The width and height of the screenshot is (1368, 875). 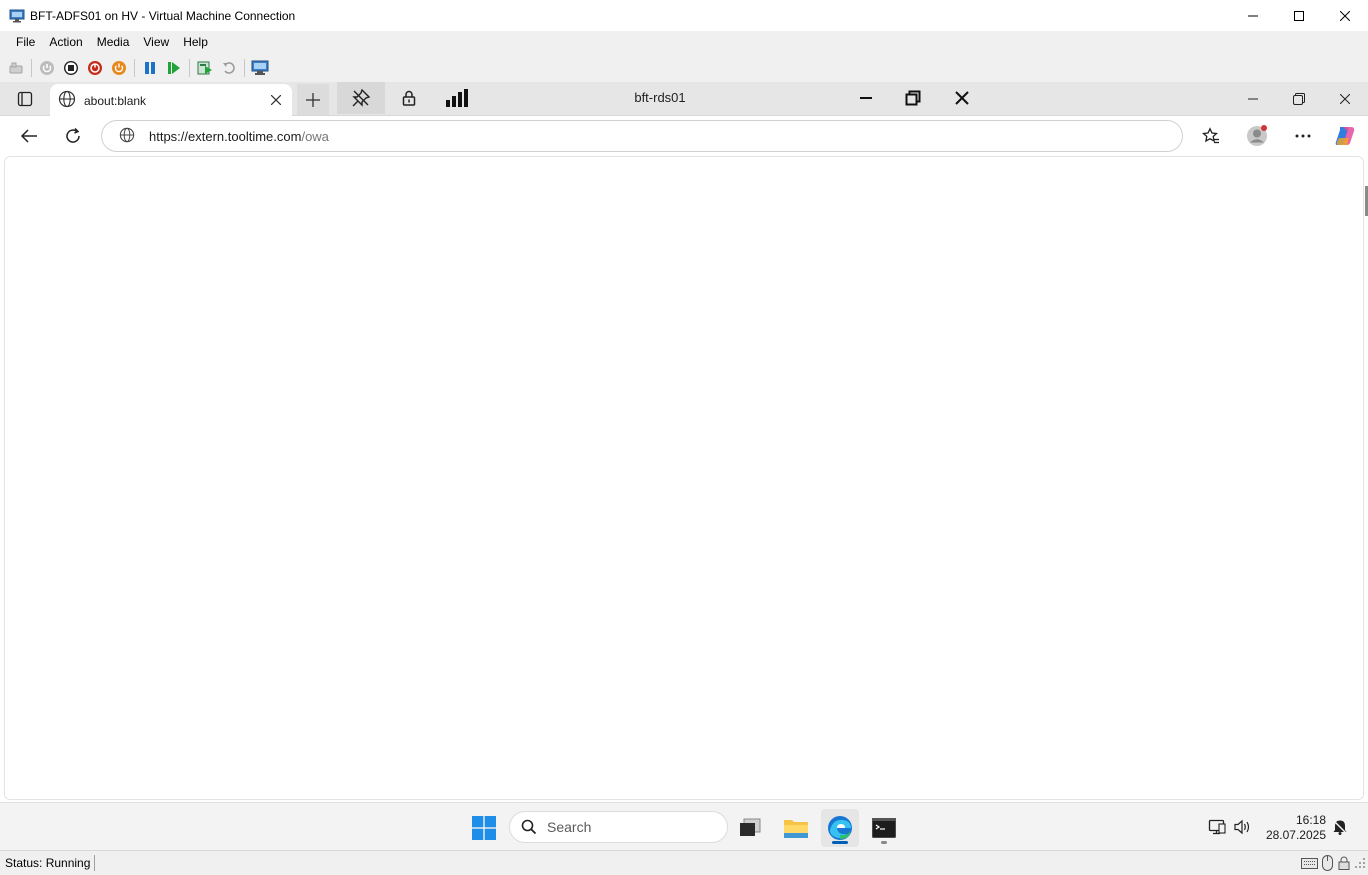 I want to click on vm-toolbar, so click(x=684, y=68).